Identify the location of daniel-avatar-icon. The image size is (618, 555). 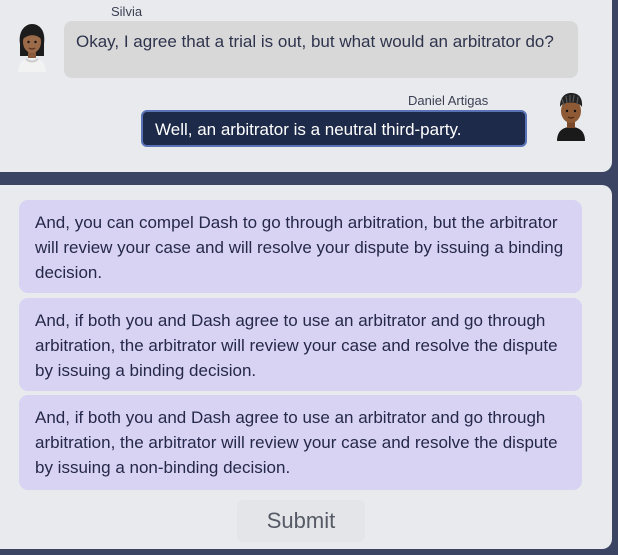
(571, 117).